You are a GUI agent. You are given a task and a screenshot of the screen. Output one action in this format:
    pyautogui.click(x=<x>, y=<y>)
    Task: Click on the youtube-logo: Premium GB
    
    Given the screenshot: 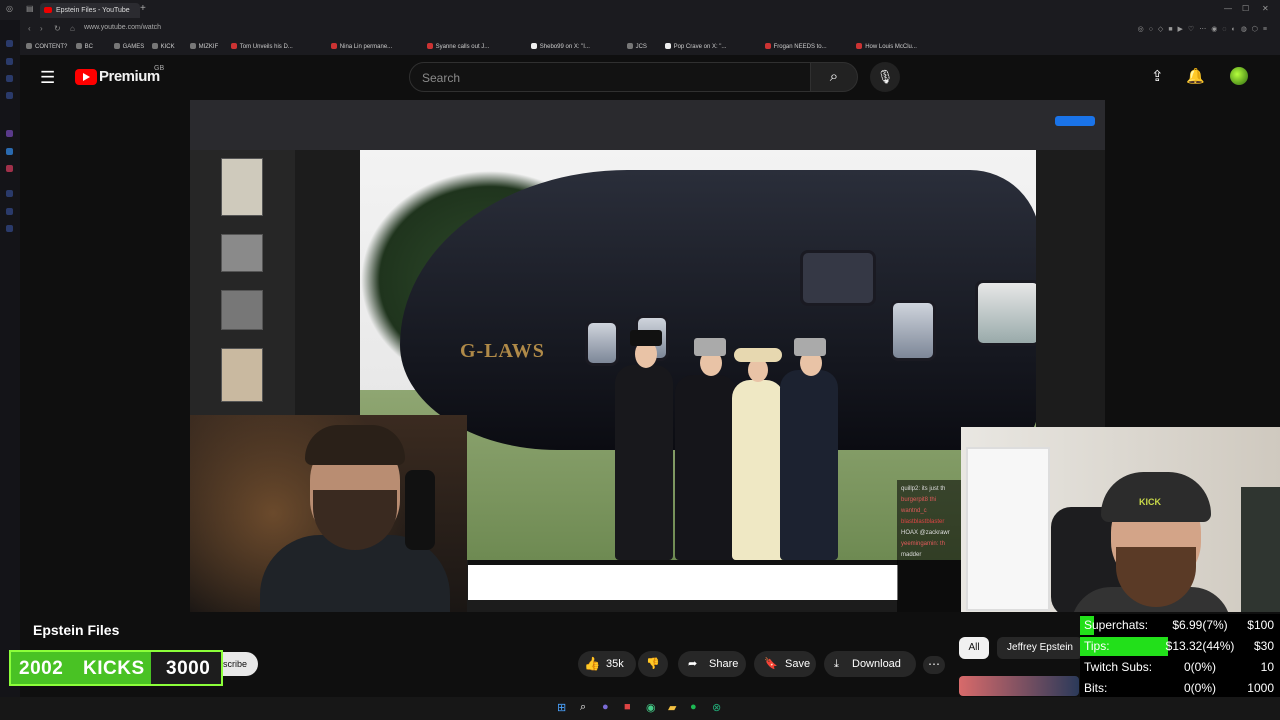 What is the action you would take?
    pyautogui.click(x=119, y=75)
    